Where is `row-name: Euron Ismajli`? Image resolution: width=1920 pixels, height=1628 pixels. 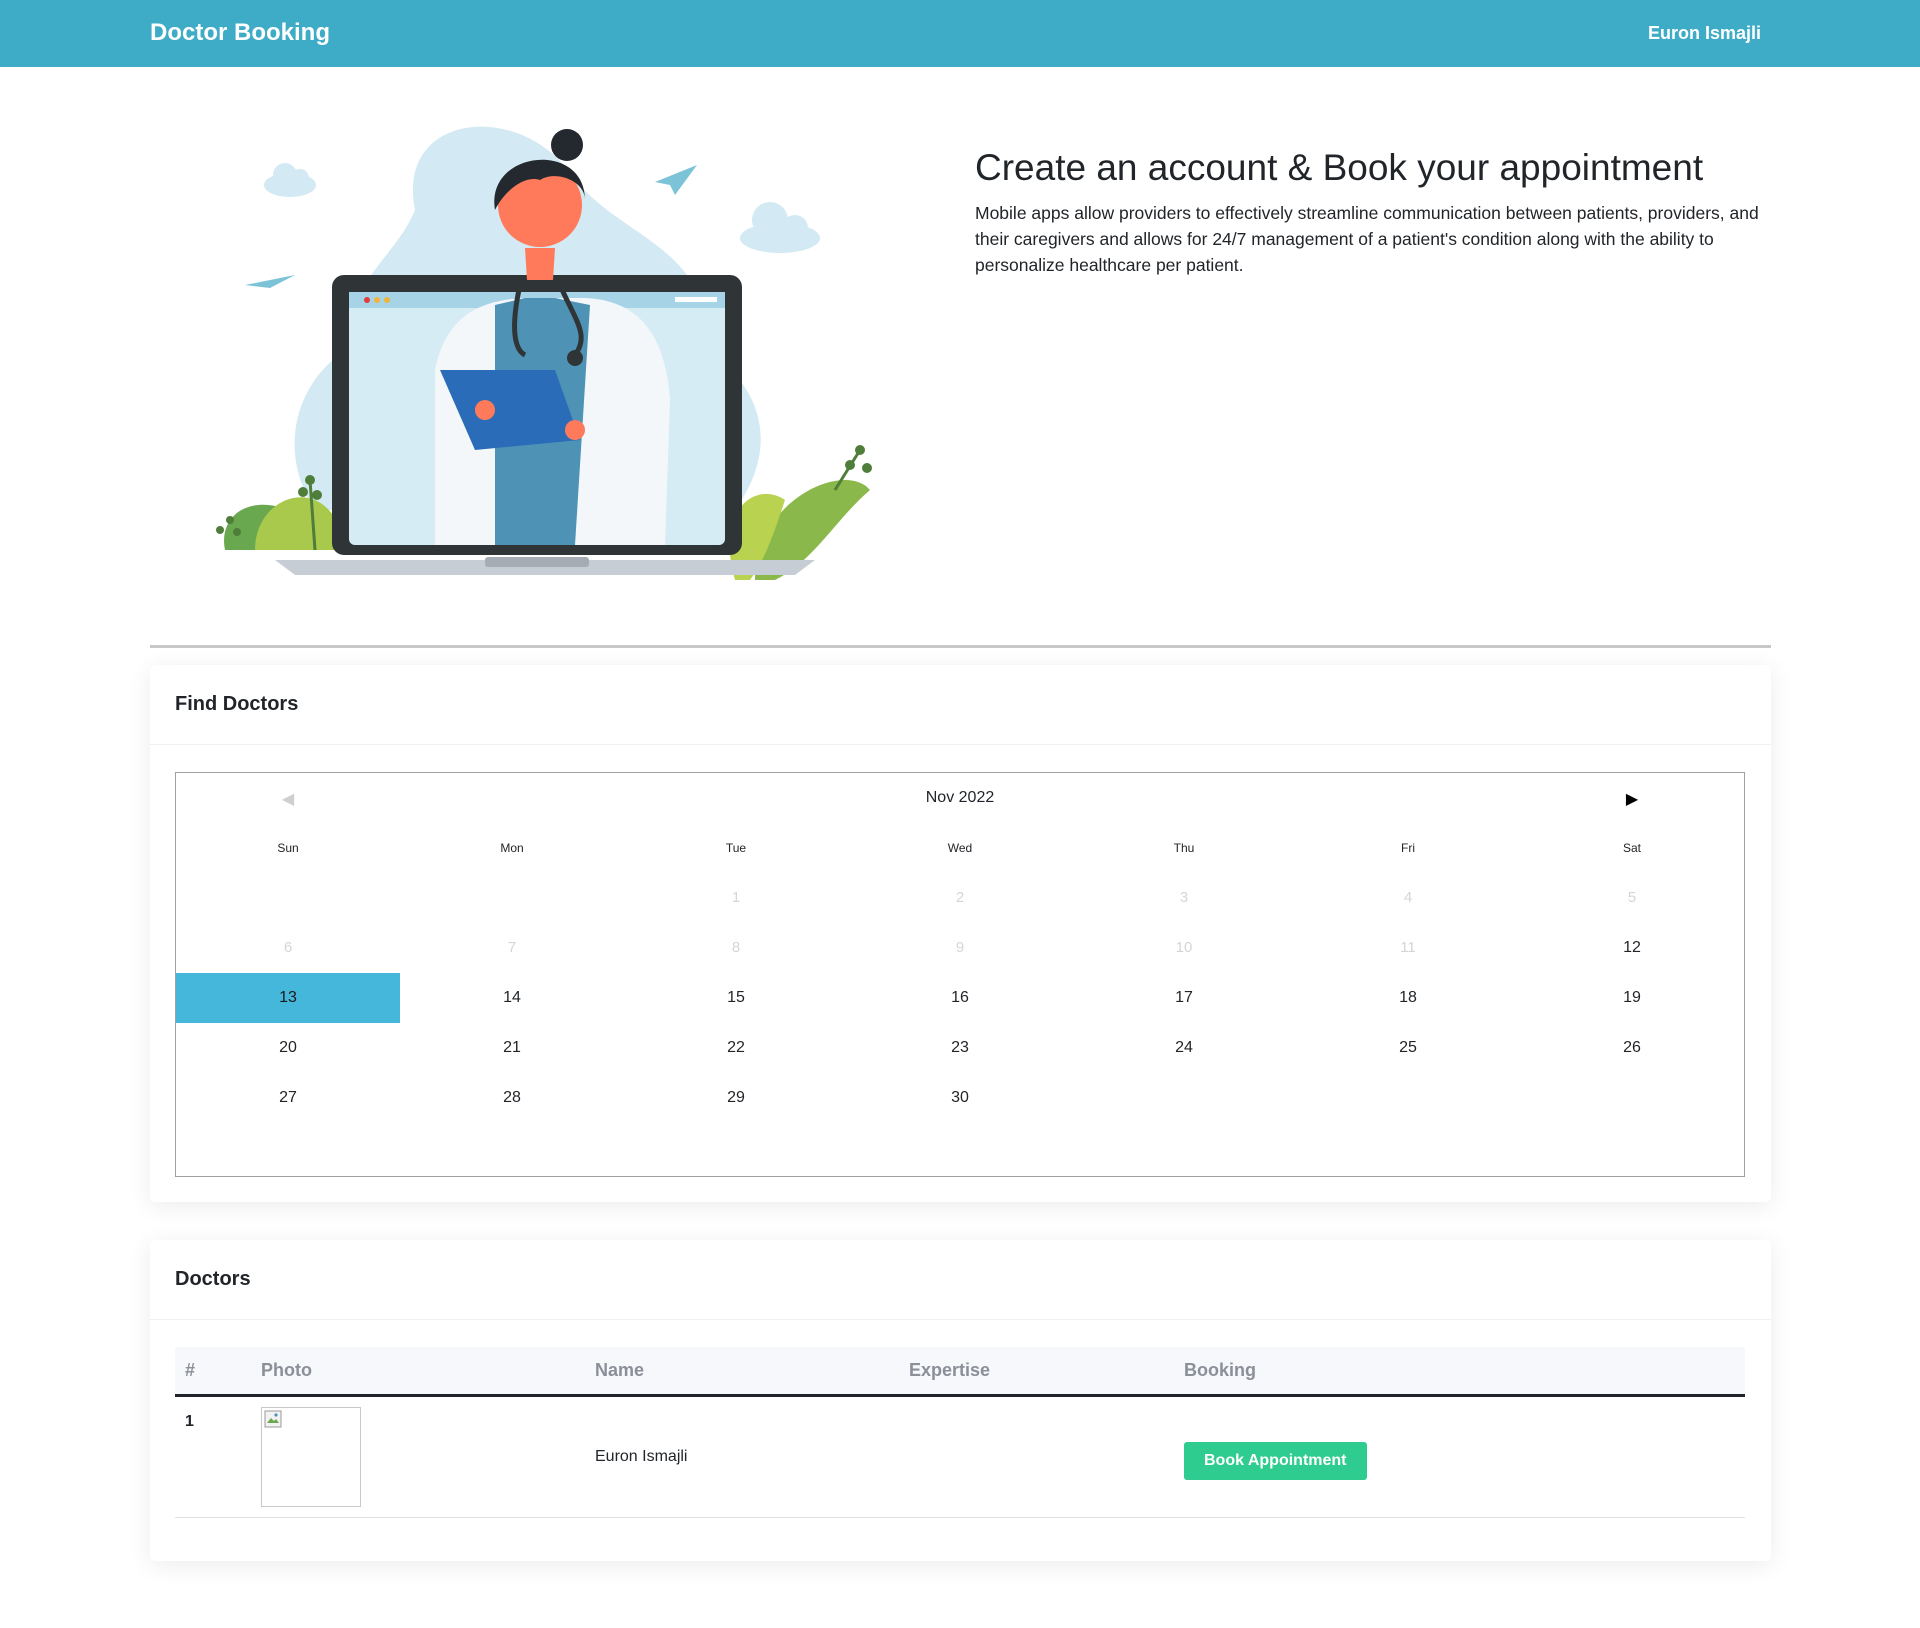
row-name: Euron Ismajli is located at coordinates (742, 1456).